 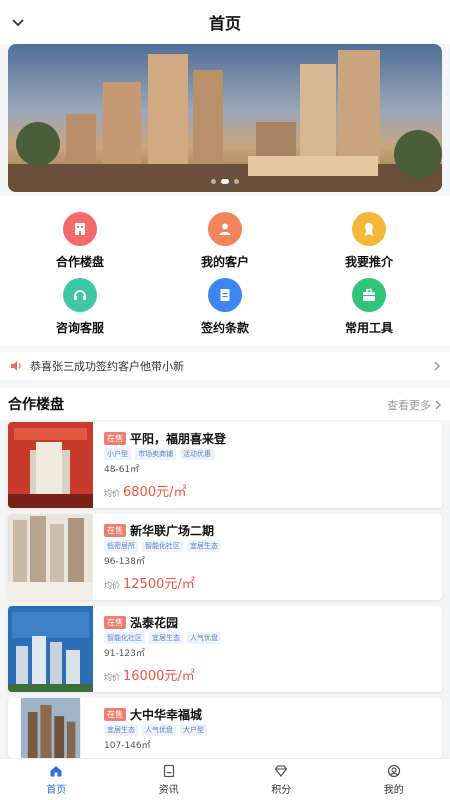 I want to click on property-tags: 小户型 市场卖商铺 活动优惠, so click(x=159, y=454).